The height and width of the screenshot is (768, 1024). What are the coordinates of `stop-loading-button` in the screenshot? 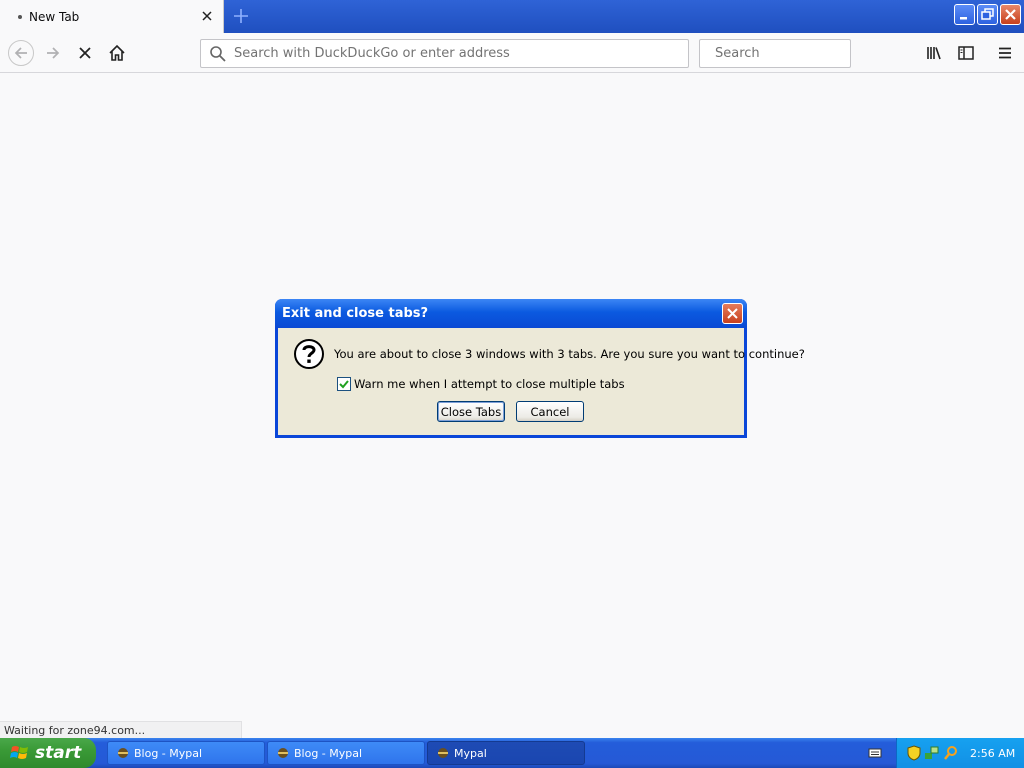 It's located at (85, 53).